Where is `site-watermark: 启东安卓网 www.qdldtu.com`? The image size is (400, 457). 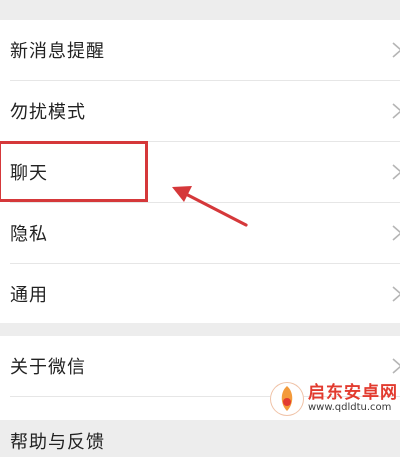
site-watermark: 启东安卓网 www.qdldtu.com is located at coordinates (335, 399).